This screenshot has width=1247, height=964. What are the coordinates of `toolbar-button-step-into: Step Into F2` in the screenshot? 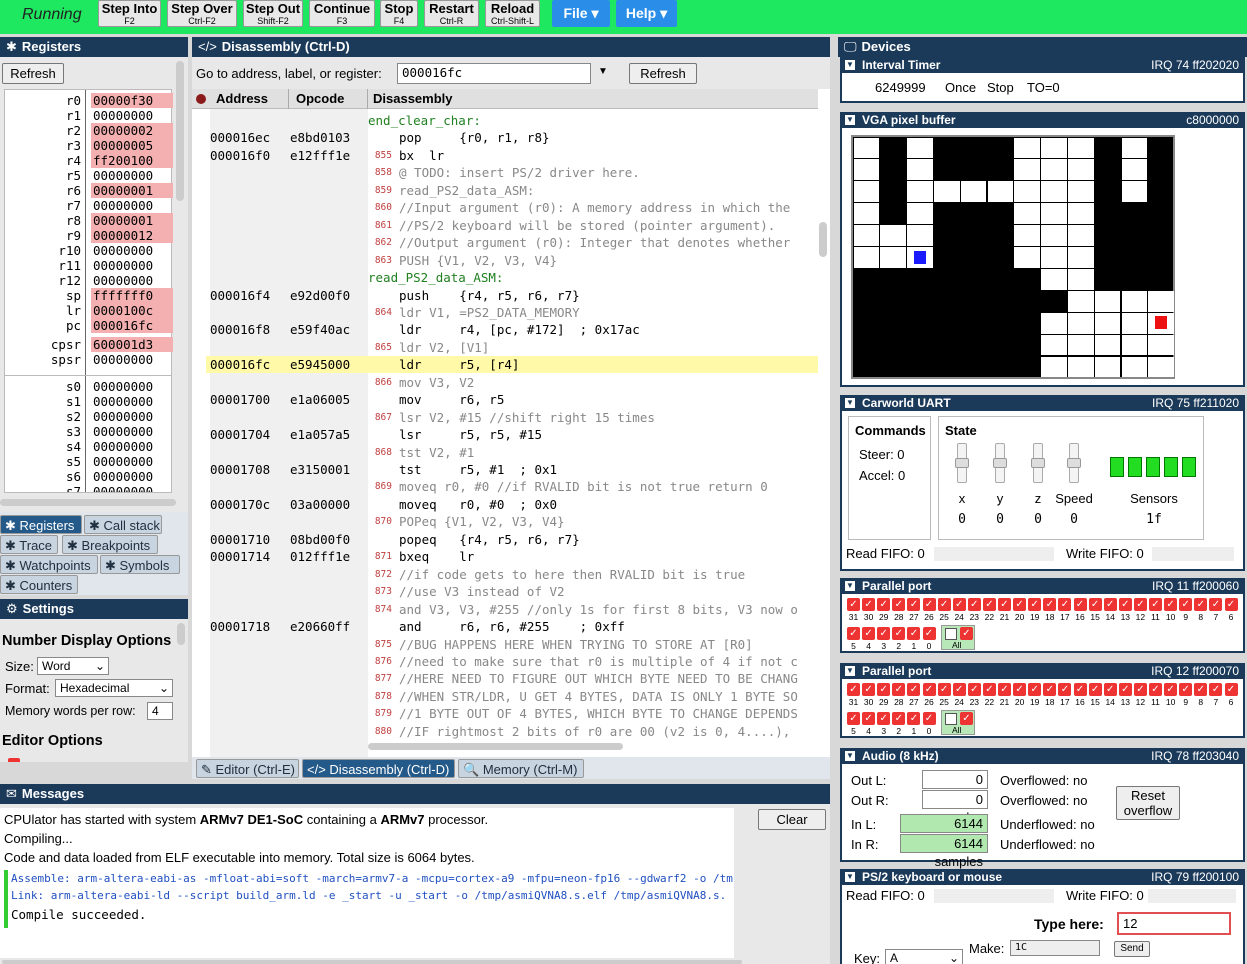 It's located at (129, 13).